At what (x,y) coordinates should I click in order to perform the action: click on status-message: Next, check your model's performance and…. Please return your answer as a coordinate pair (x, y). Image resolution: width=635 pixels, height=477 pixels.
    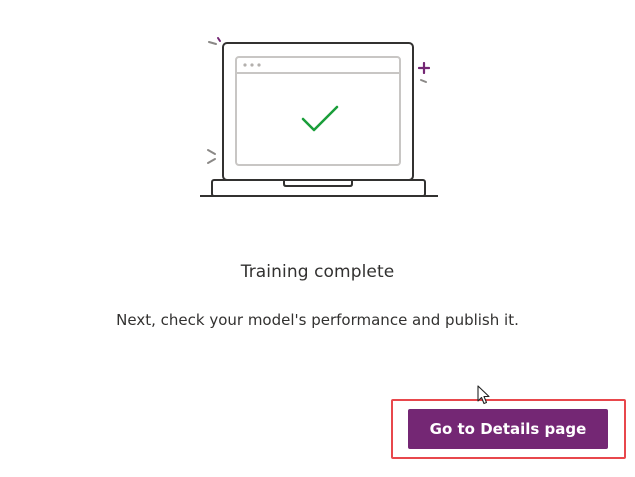
    Looking at the image, I should click on (317, 320).